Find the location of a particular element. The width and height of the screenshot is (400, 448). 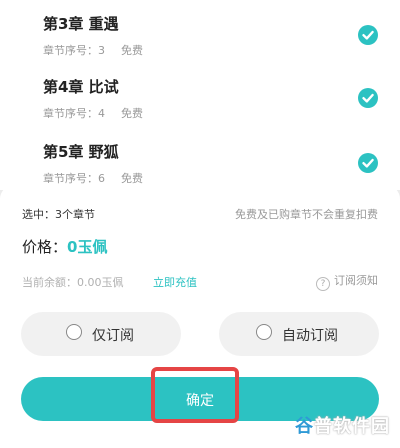

chapter-meta: 章节序号：6 免费 is located at coordinates (93, 178).